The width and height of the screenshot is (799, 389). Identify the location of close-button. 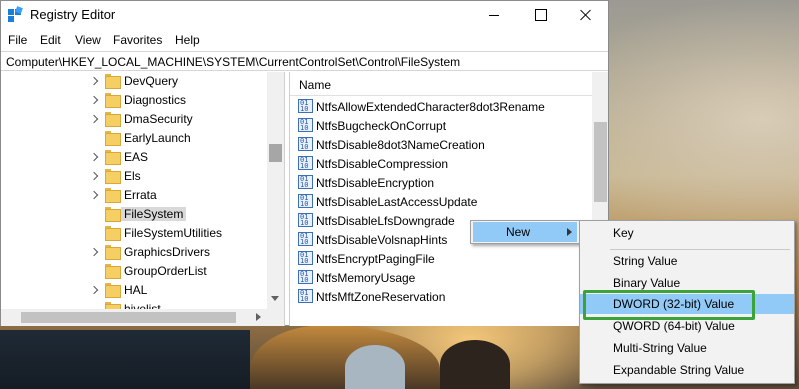
(586, 15).